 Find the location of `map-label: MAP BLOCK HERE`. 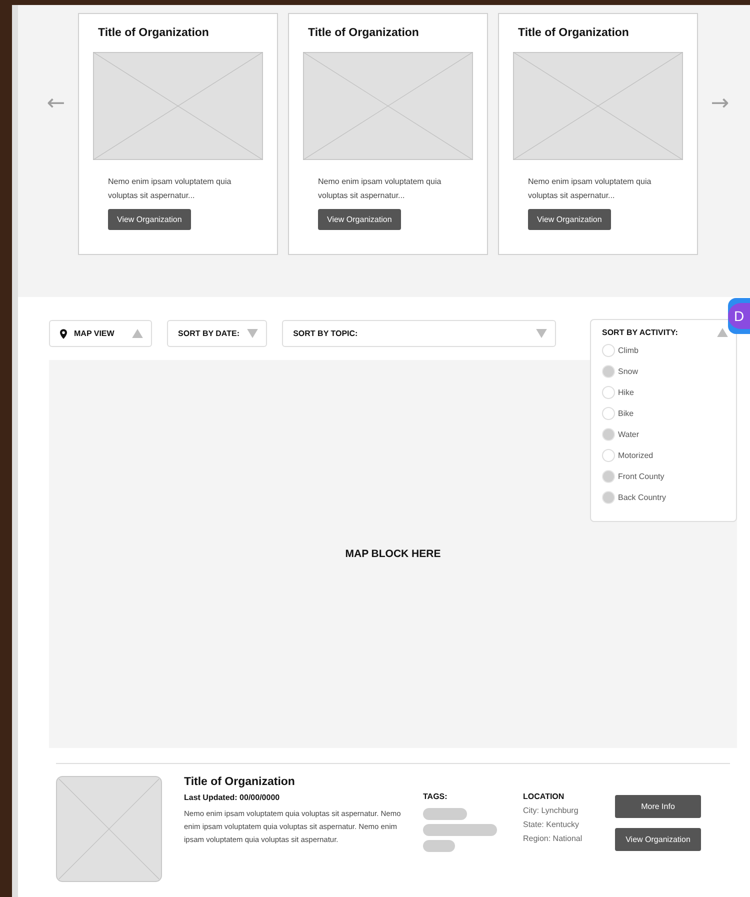

map-label: MAP BLOCK HERE is located at coordinates (393, 554).